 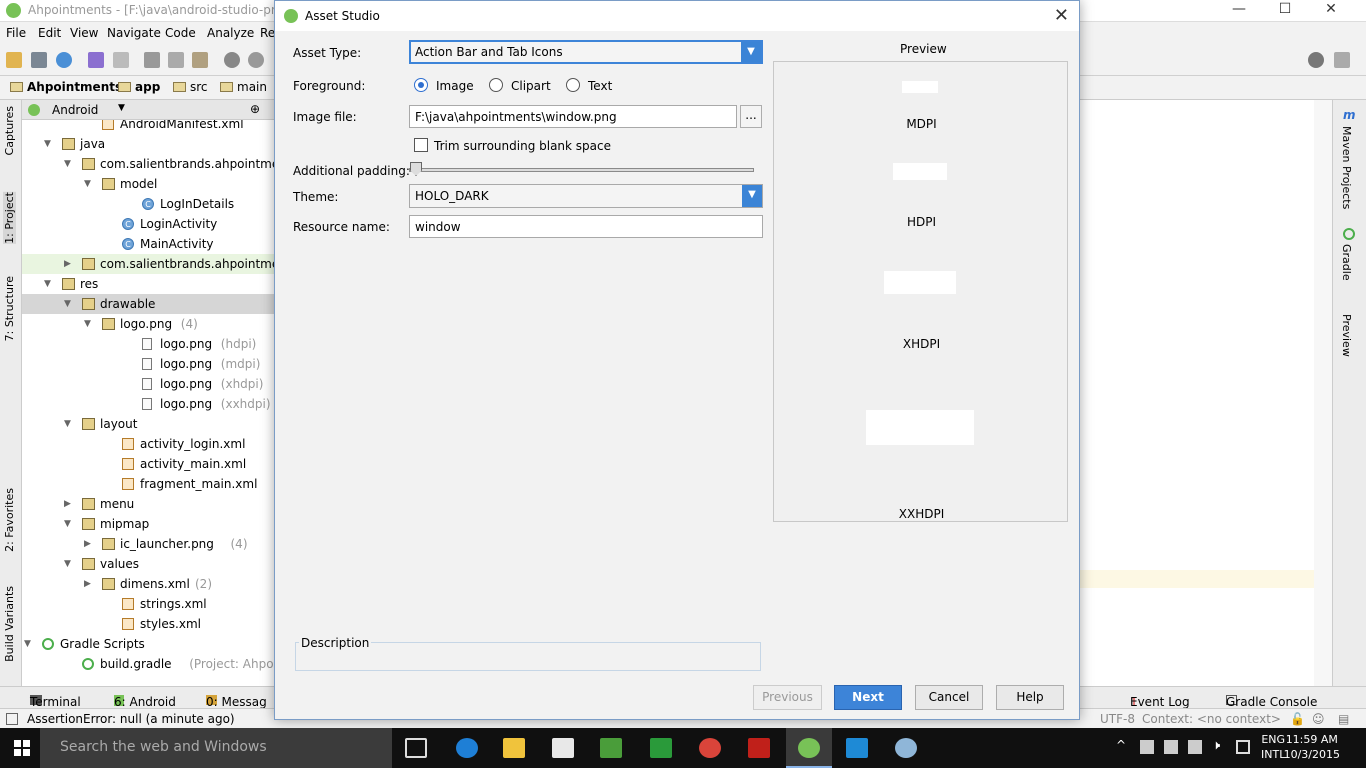 What do you see at coordinates (139, 87) in the screenshot?
I see `breadcrumb-item-app: app` at bounding box center [139, 87].